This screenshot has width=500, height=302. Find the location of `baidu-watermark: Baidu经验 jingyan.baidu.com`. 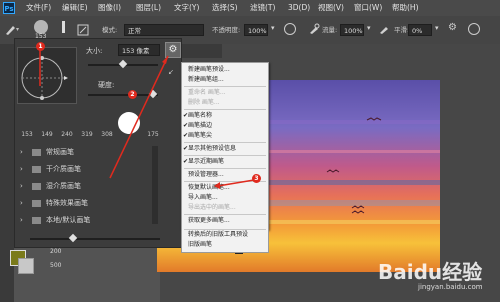

baidu-watermark: Baidu经验 jingyan.baidu.com is located at coordinates (438, 276).